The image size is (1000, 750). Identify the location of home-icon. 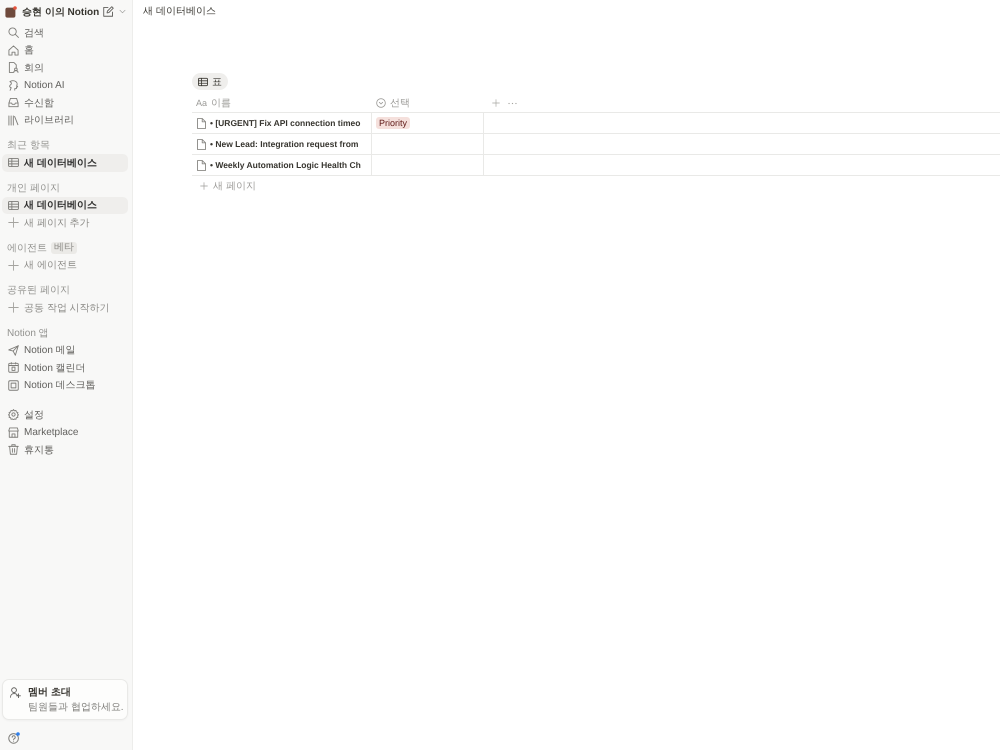
(13, 50).